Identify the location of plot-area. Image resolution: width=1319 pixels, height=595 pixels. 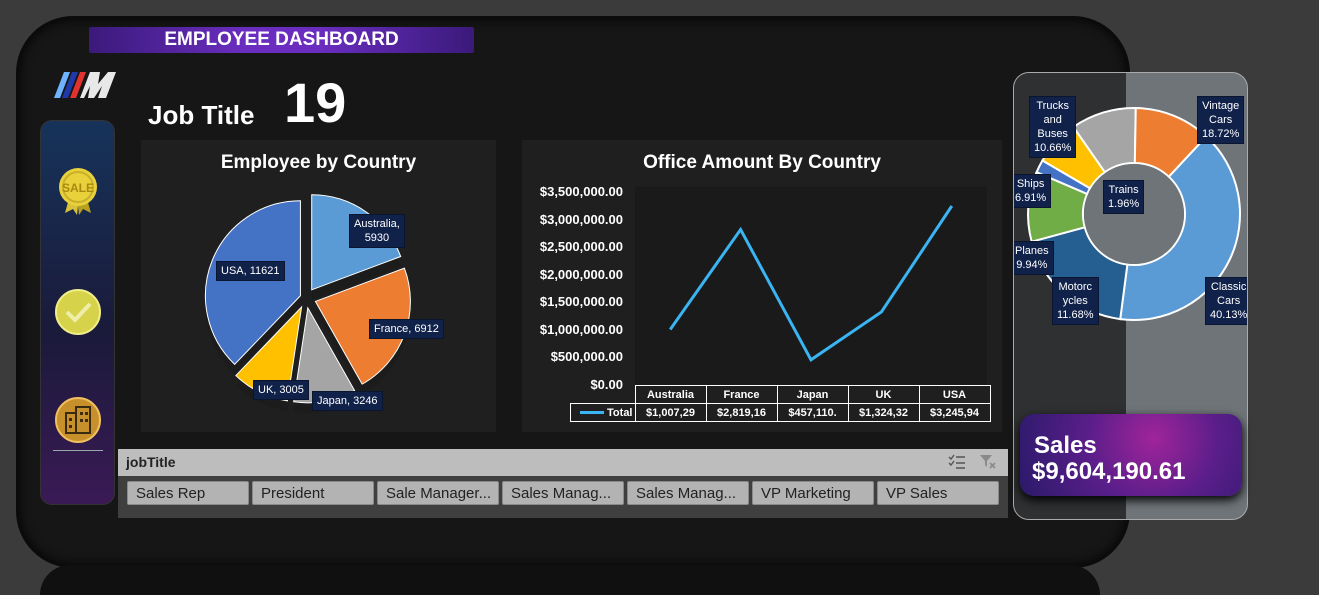
(811, 286).